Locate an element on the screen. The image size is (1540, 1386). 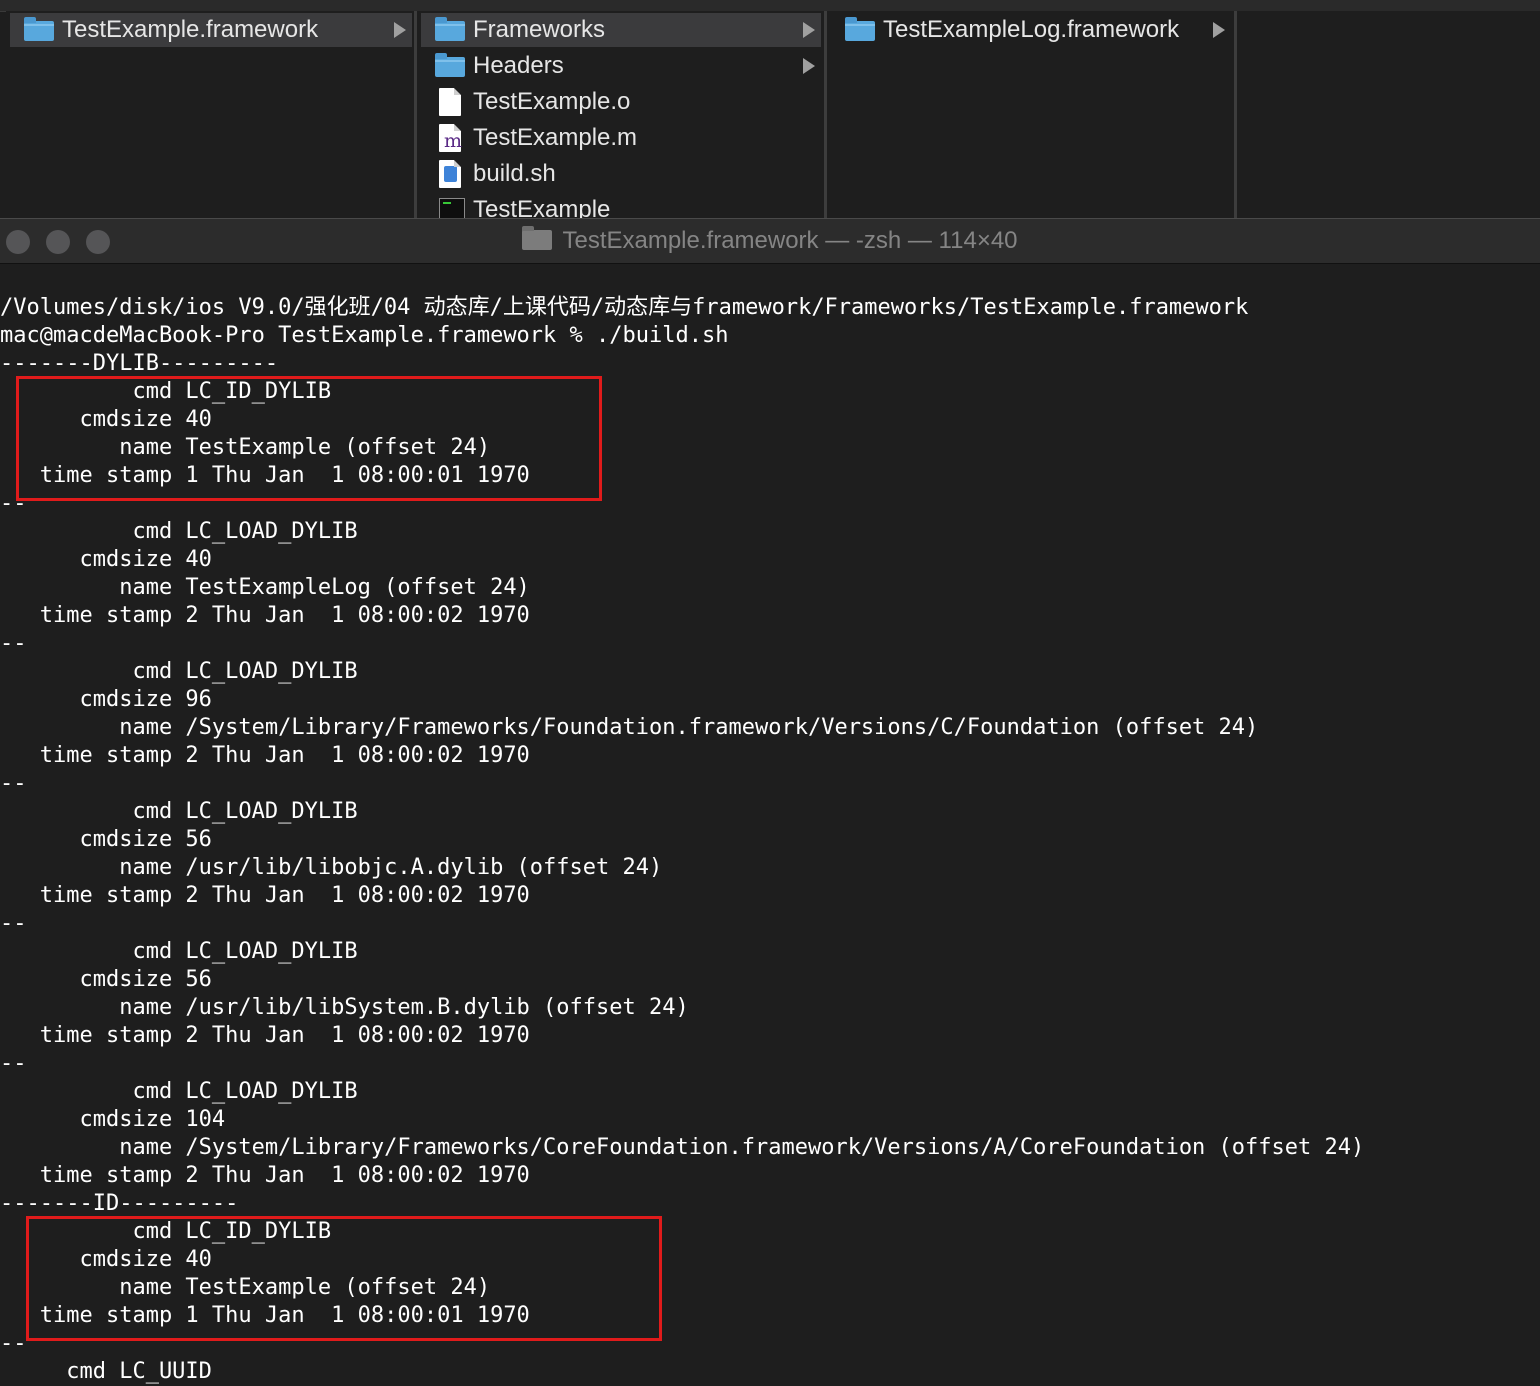
terminal-line: cmdsize 40 is located at coordinates (106, 559).